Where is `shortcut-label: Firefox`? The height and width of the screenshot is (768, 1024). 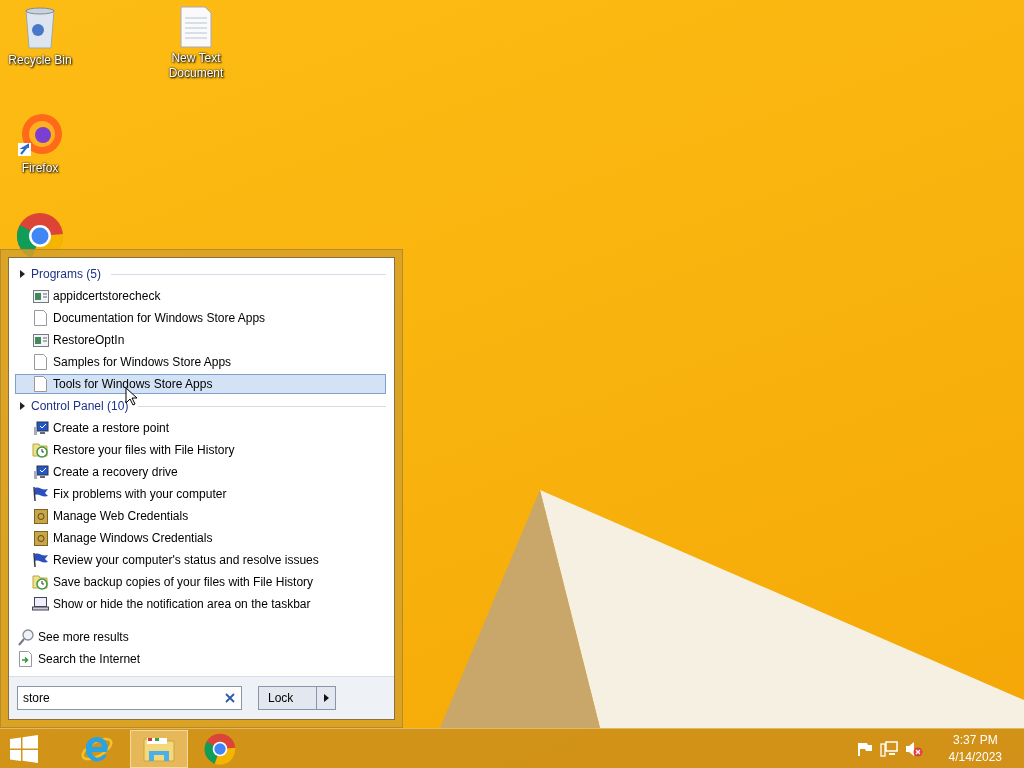
shortcut-label: Firefox is located at coordinates (40, 168).